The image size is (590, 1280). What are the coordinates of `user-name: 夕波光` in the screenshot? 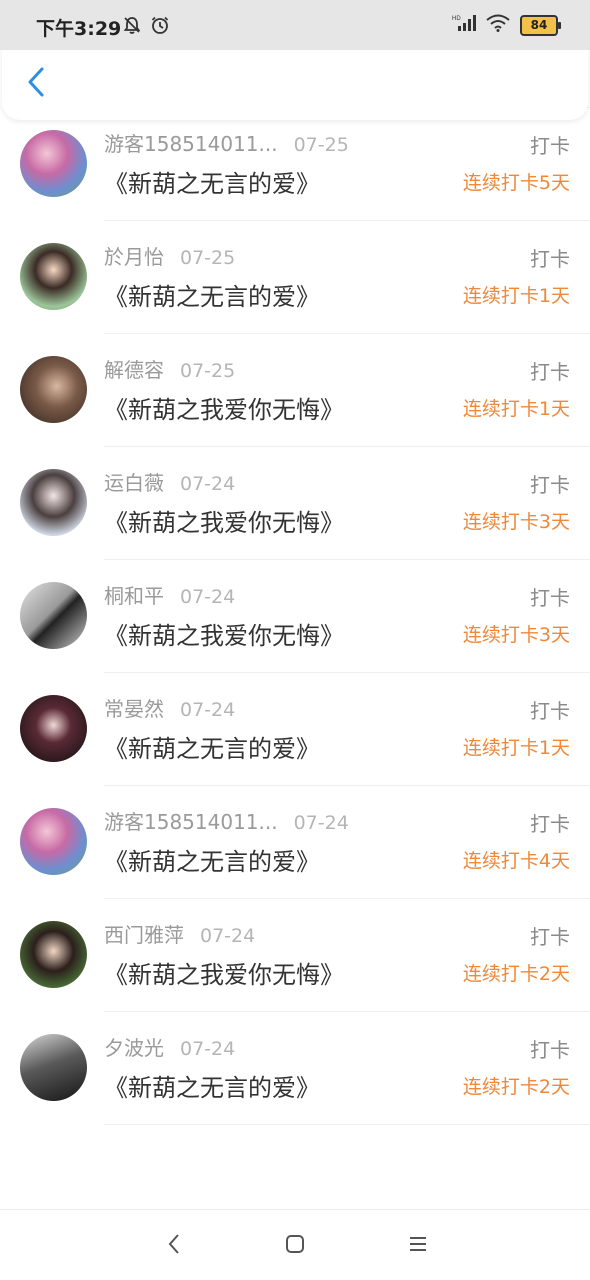 It's located at (134, 1048).